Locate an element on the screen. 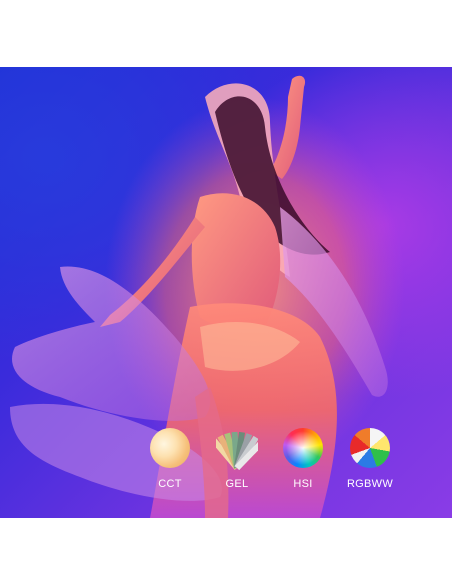 This screenshot has height=584, width=452. rgbww-color-wheel-icon is located at coordinates (370, 448).